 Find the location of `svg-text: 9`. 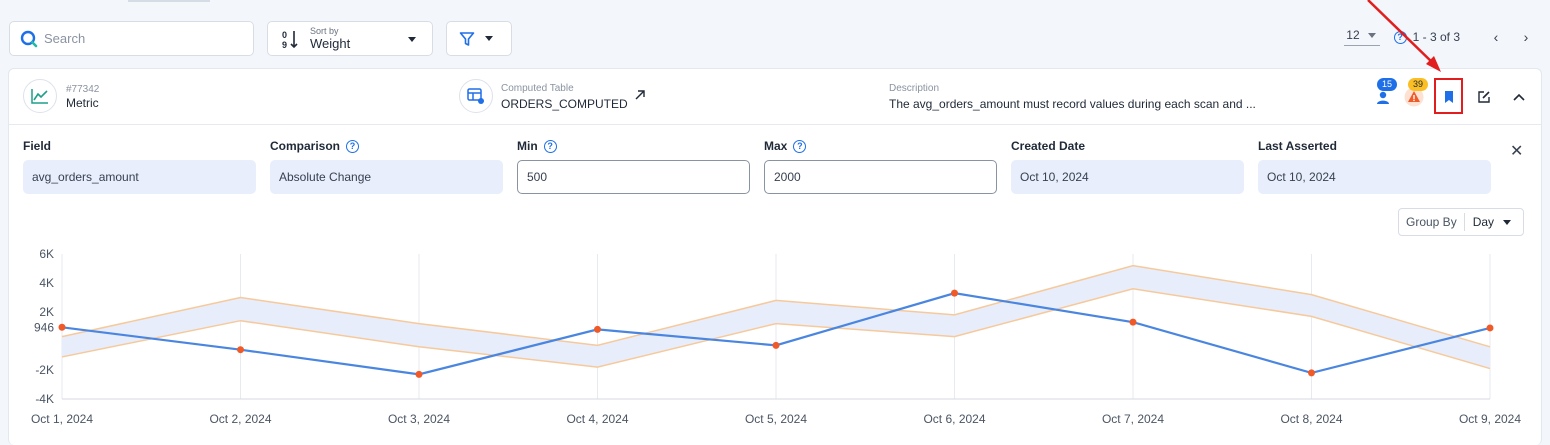

svg-text: 9 is located at coordinates (284, 44).